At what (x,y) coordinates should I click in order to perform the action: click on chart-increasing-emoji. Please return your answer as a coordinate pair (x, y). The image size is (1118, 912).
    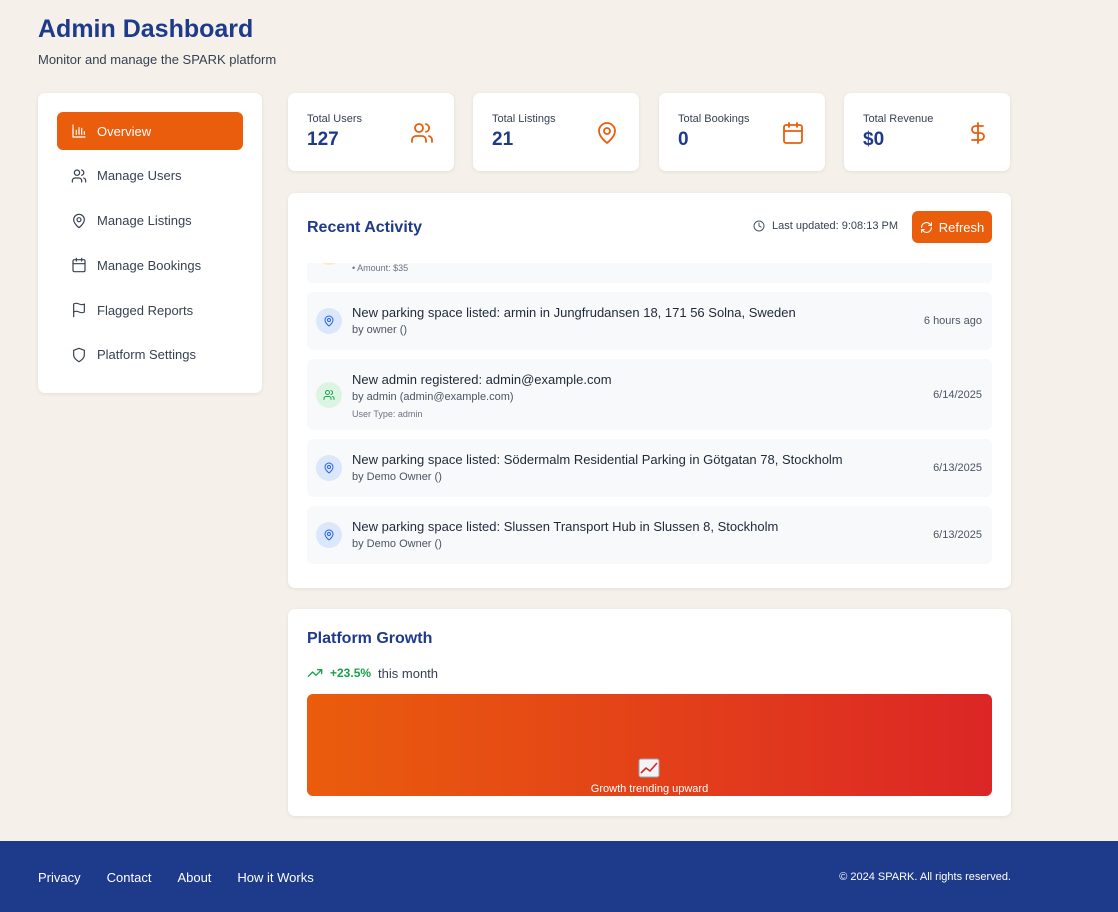
    Looking at the image, I should click on (649, 768).